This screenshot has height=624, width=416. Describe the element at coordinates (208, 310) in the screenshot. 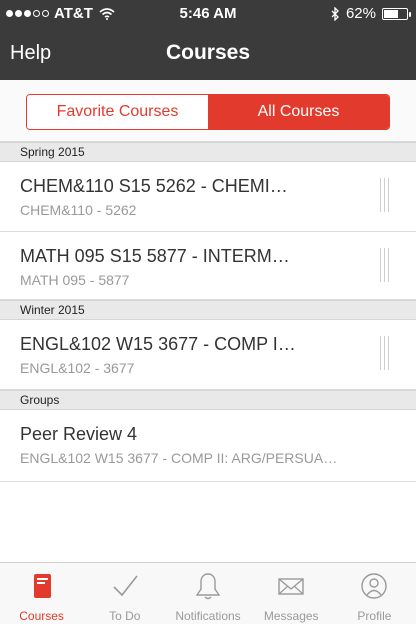

I see `section-header-winter-2015: Winter 2015` at that location.